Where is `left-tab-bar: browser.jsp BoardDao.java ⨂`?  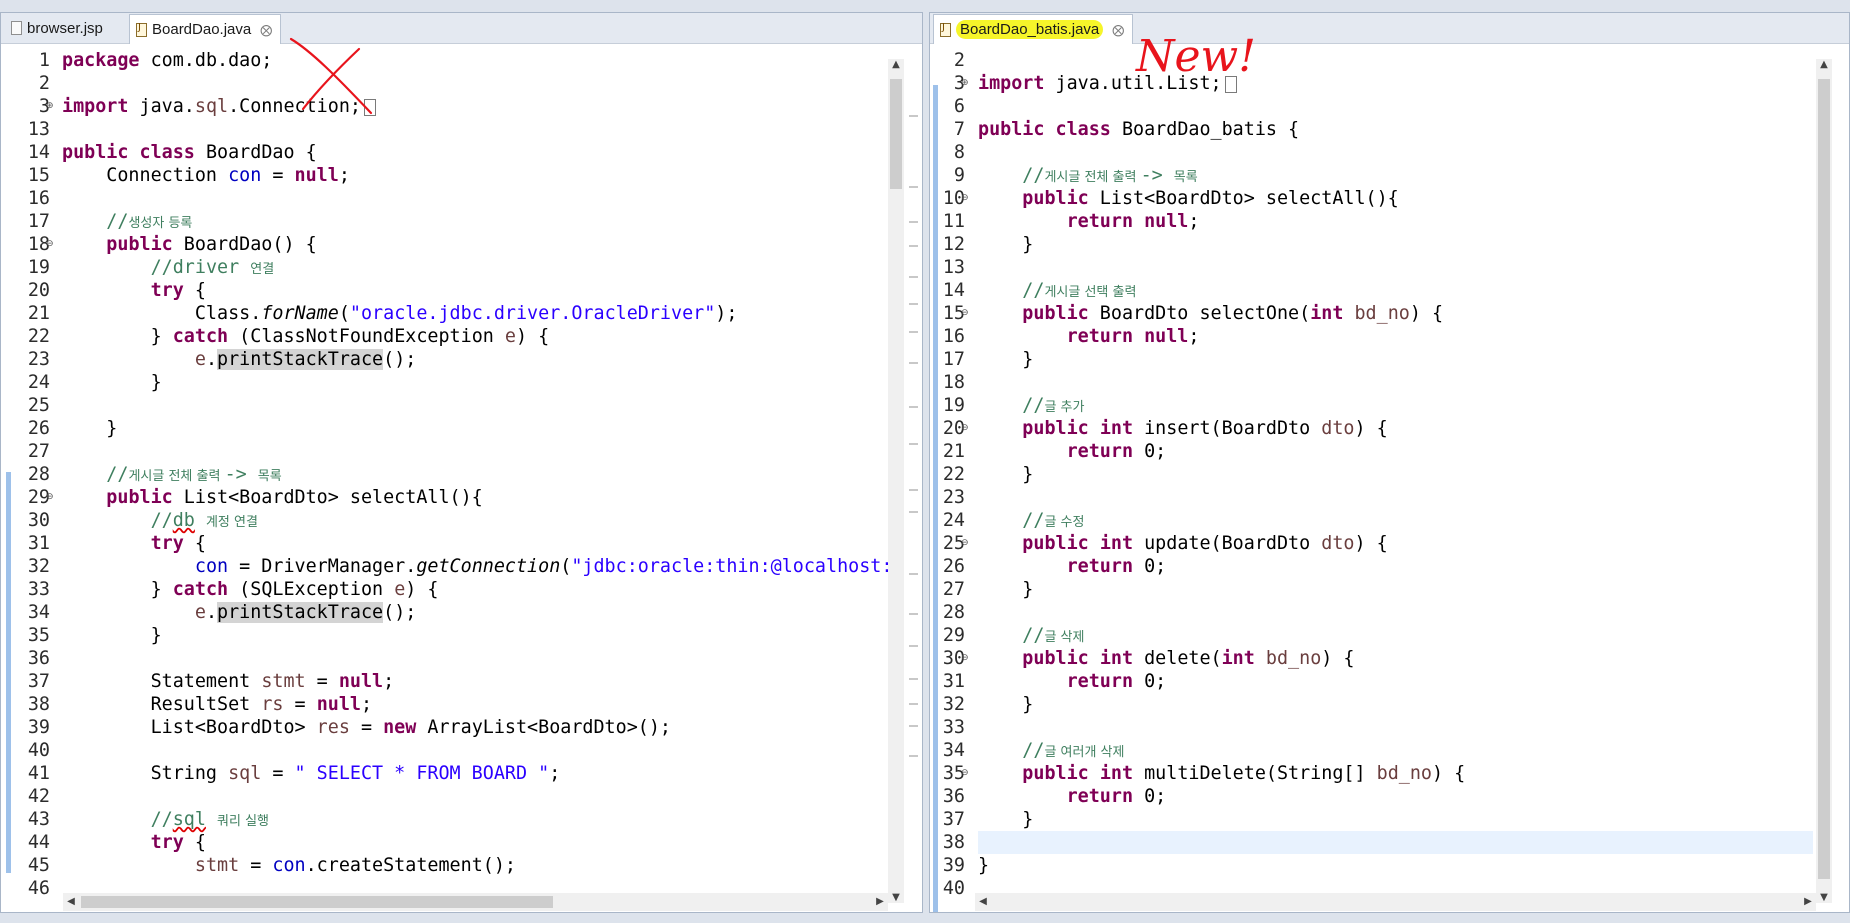 left-tab-bar: browser.jsp BoardDao.java ⨂ is located at coordinates (461, 28).